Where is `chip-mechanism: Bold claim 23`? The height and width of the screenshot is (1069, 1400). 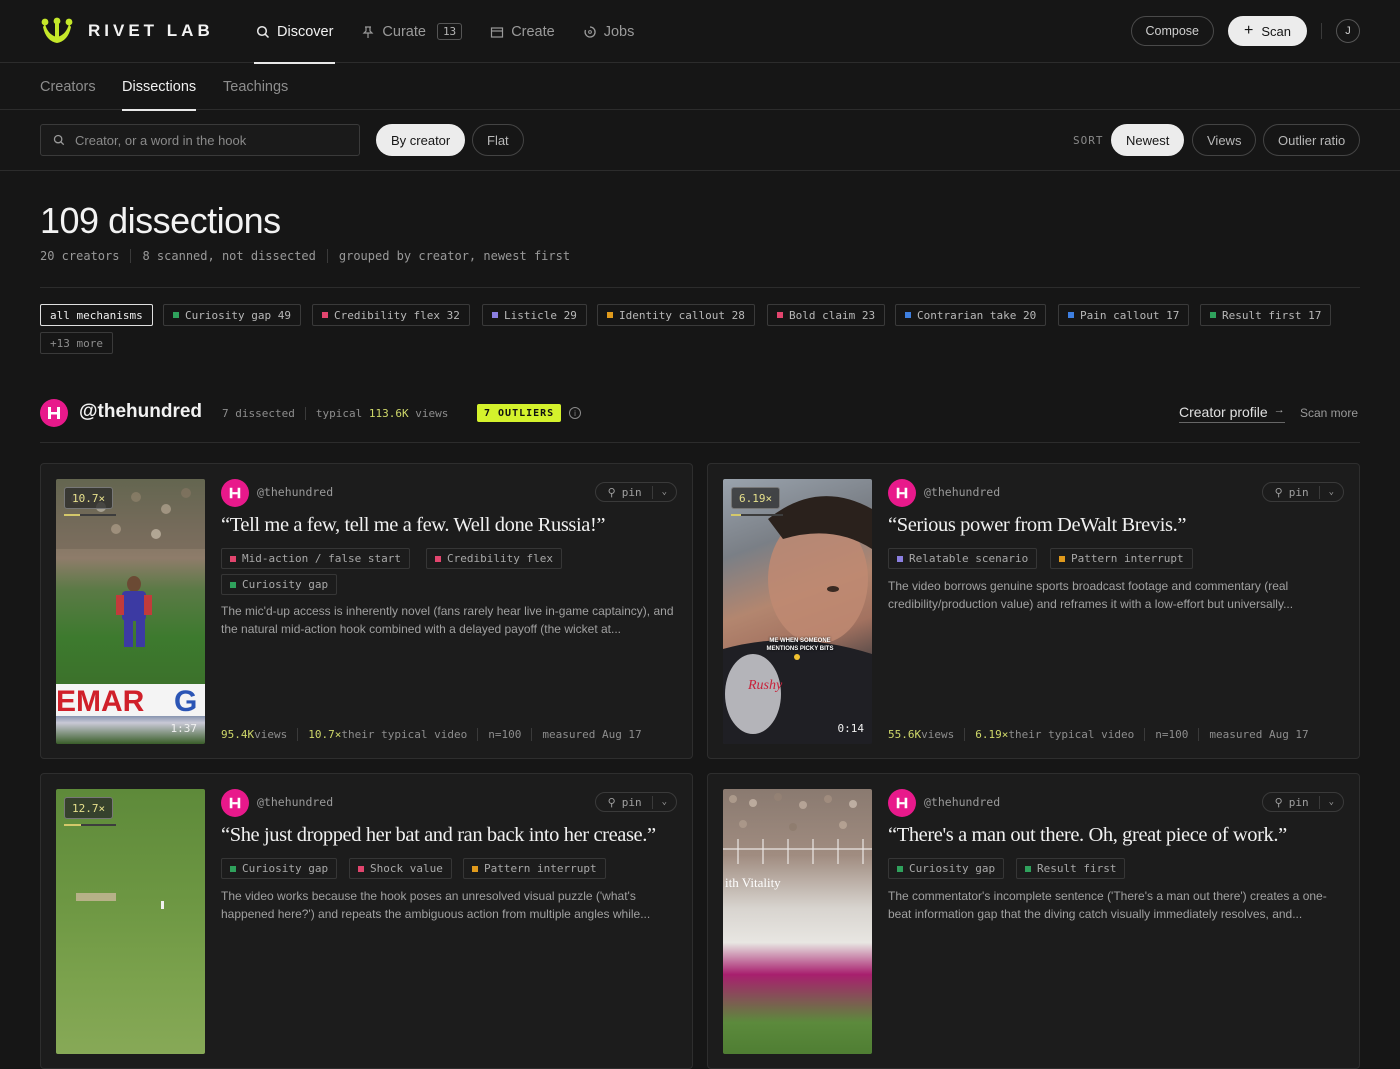 chip-mechanism: Bold claim 23 is located at coordinates (826, 315).